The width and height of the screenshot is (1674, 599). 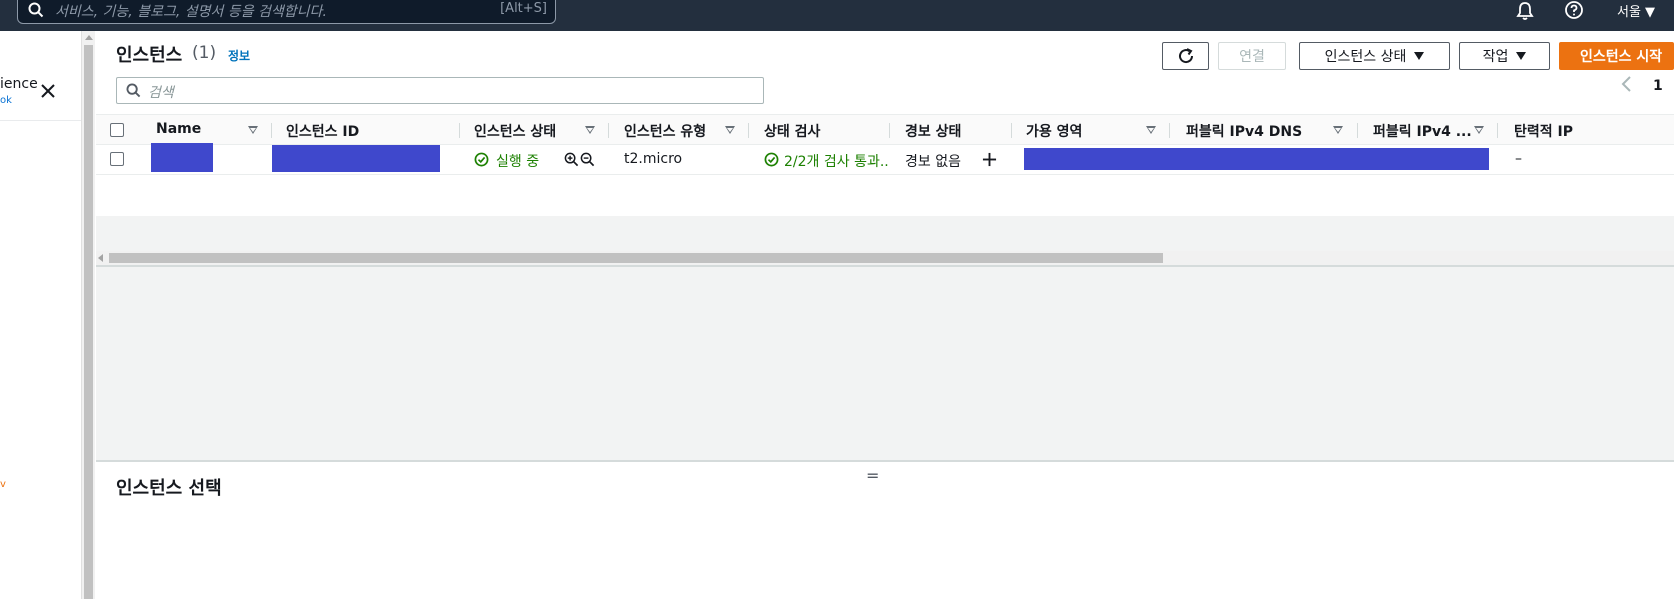 What do you see at coordinates (1543, 131) in the screenshot?
I see `column-elastic-ip: 탄력적 IP` at bounding box center [1543, 131].